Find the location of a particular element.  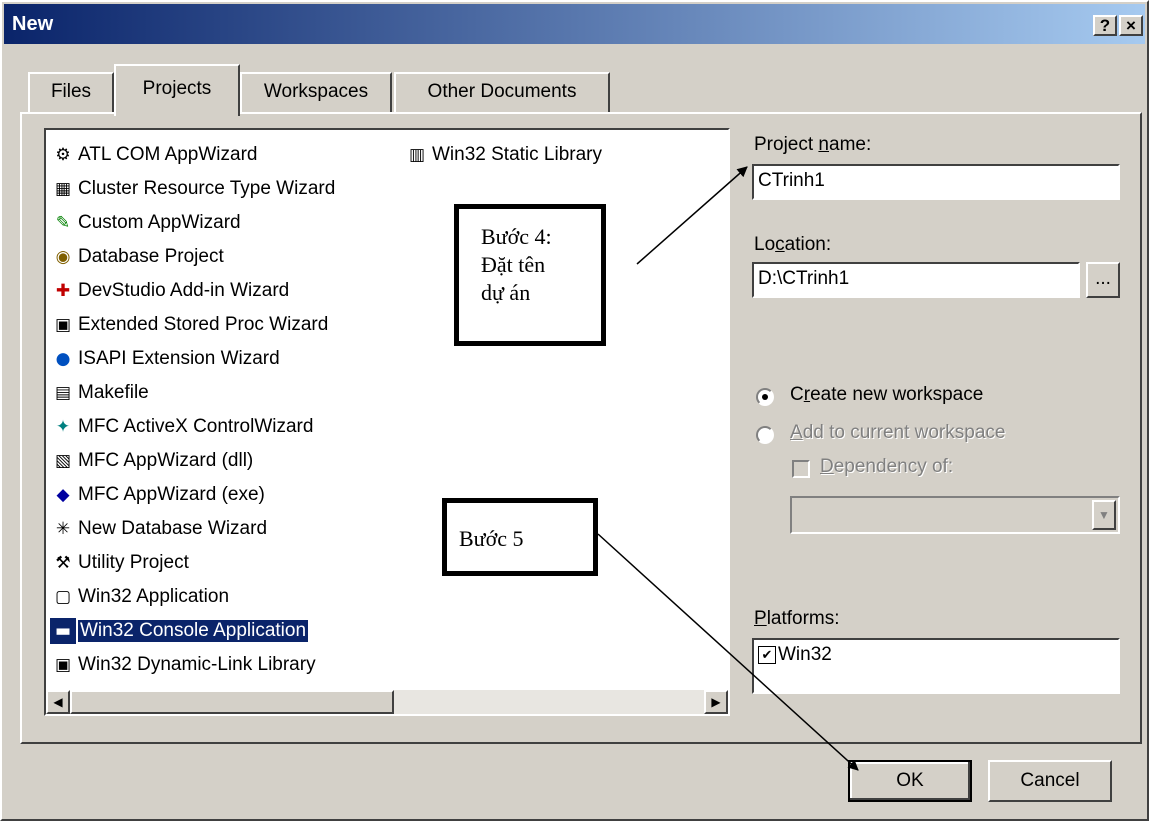

list-item: ▣ Win32 Dynamic-Link Library is located at coordinates (183, 665).